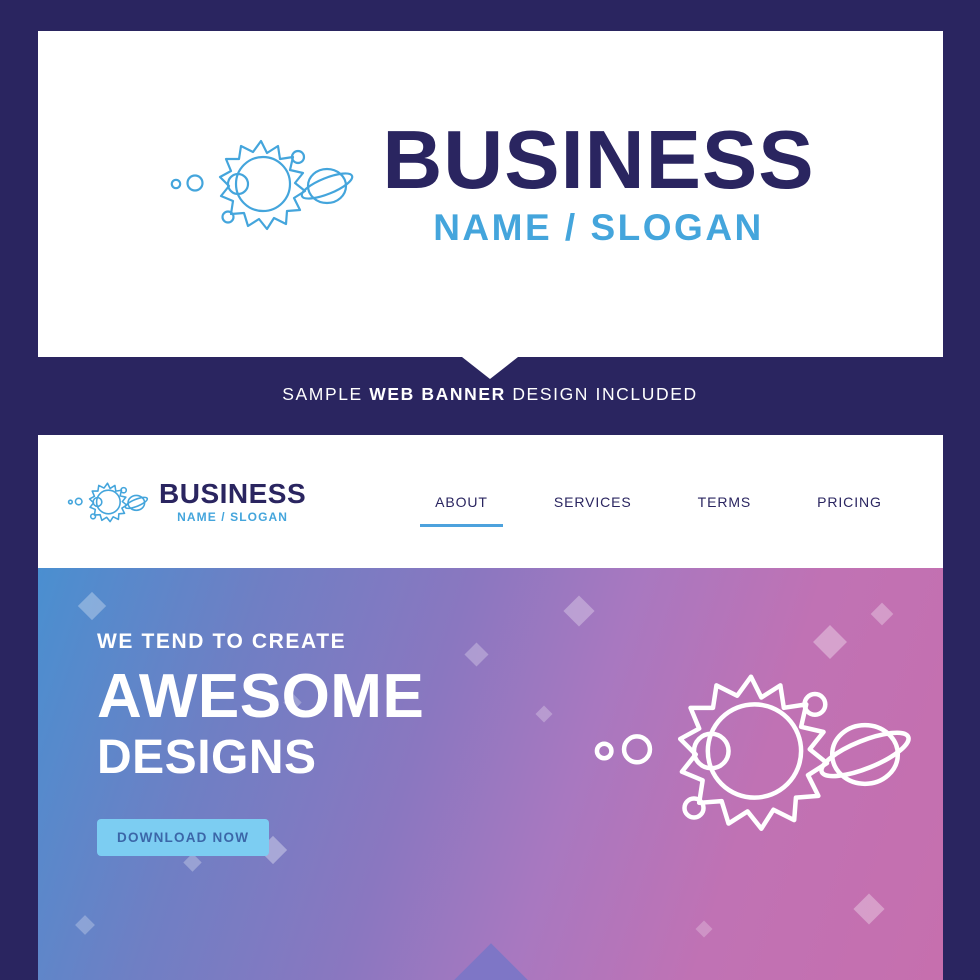  I want to click on hero-headline-line1: AWESOME, so click(261, 696).